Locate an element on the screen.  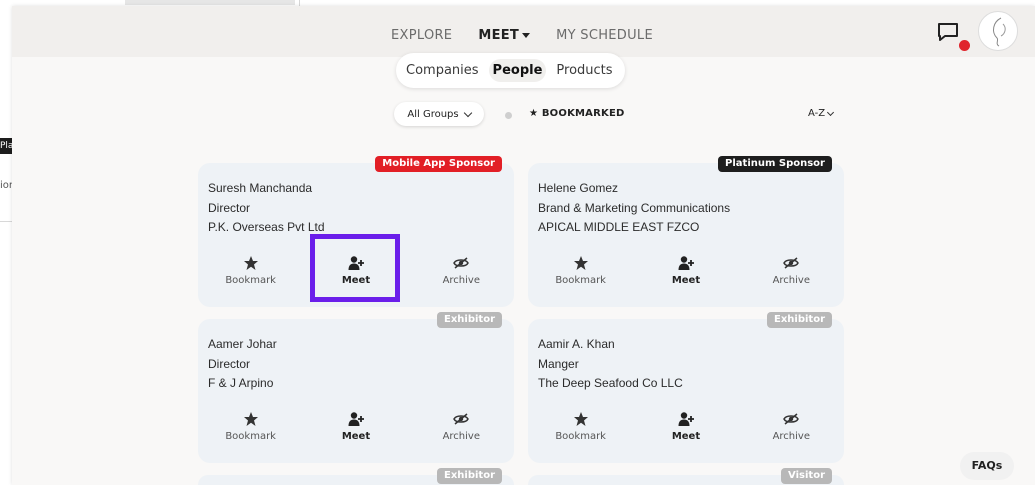
view-tabs: Companies People Products is located at coordinates (510, 70).